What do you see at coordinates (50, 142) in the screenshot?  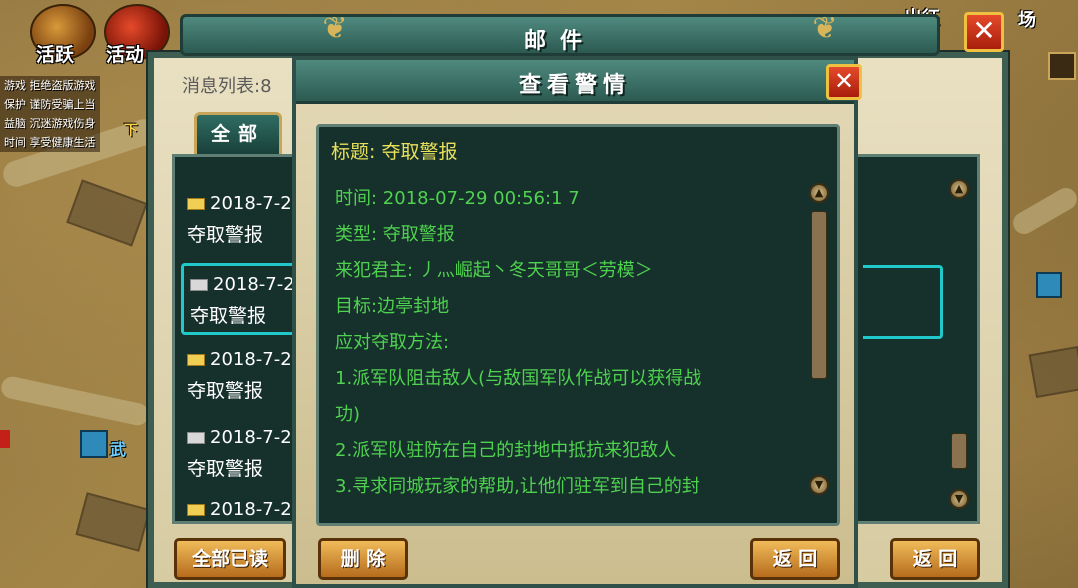 I see `notice-line: 时间 享受健康生活` at bounding box center [50, 142].